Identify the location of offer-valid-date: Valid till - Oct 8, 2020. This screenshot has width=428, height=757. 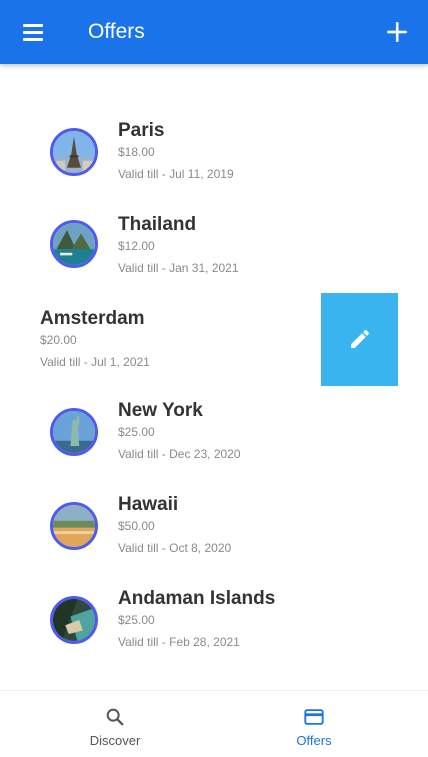
(175, 548).